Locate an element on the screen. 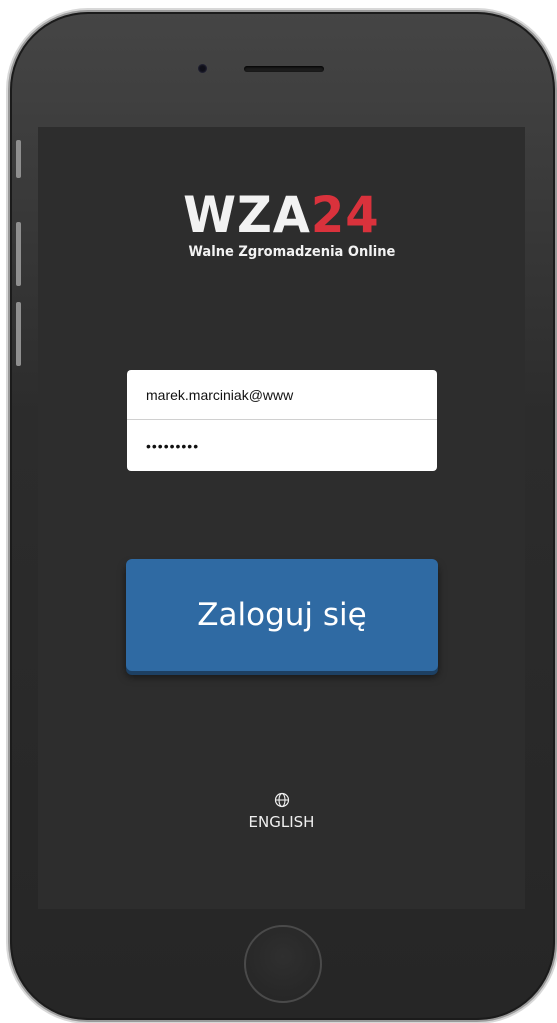 The image size is (557, 1023). volume-up-button is located at coordinates (18, 254).